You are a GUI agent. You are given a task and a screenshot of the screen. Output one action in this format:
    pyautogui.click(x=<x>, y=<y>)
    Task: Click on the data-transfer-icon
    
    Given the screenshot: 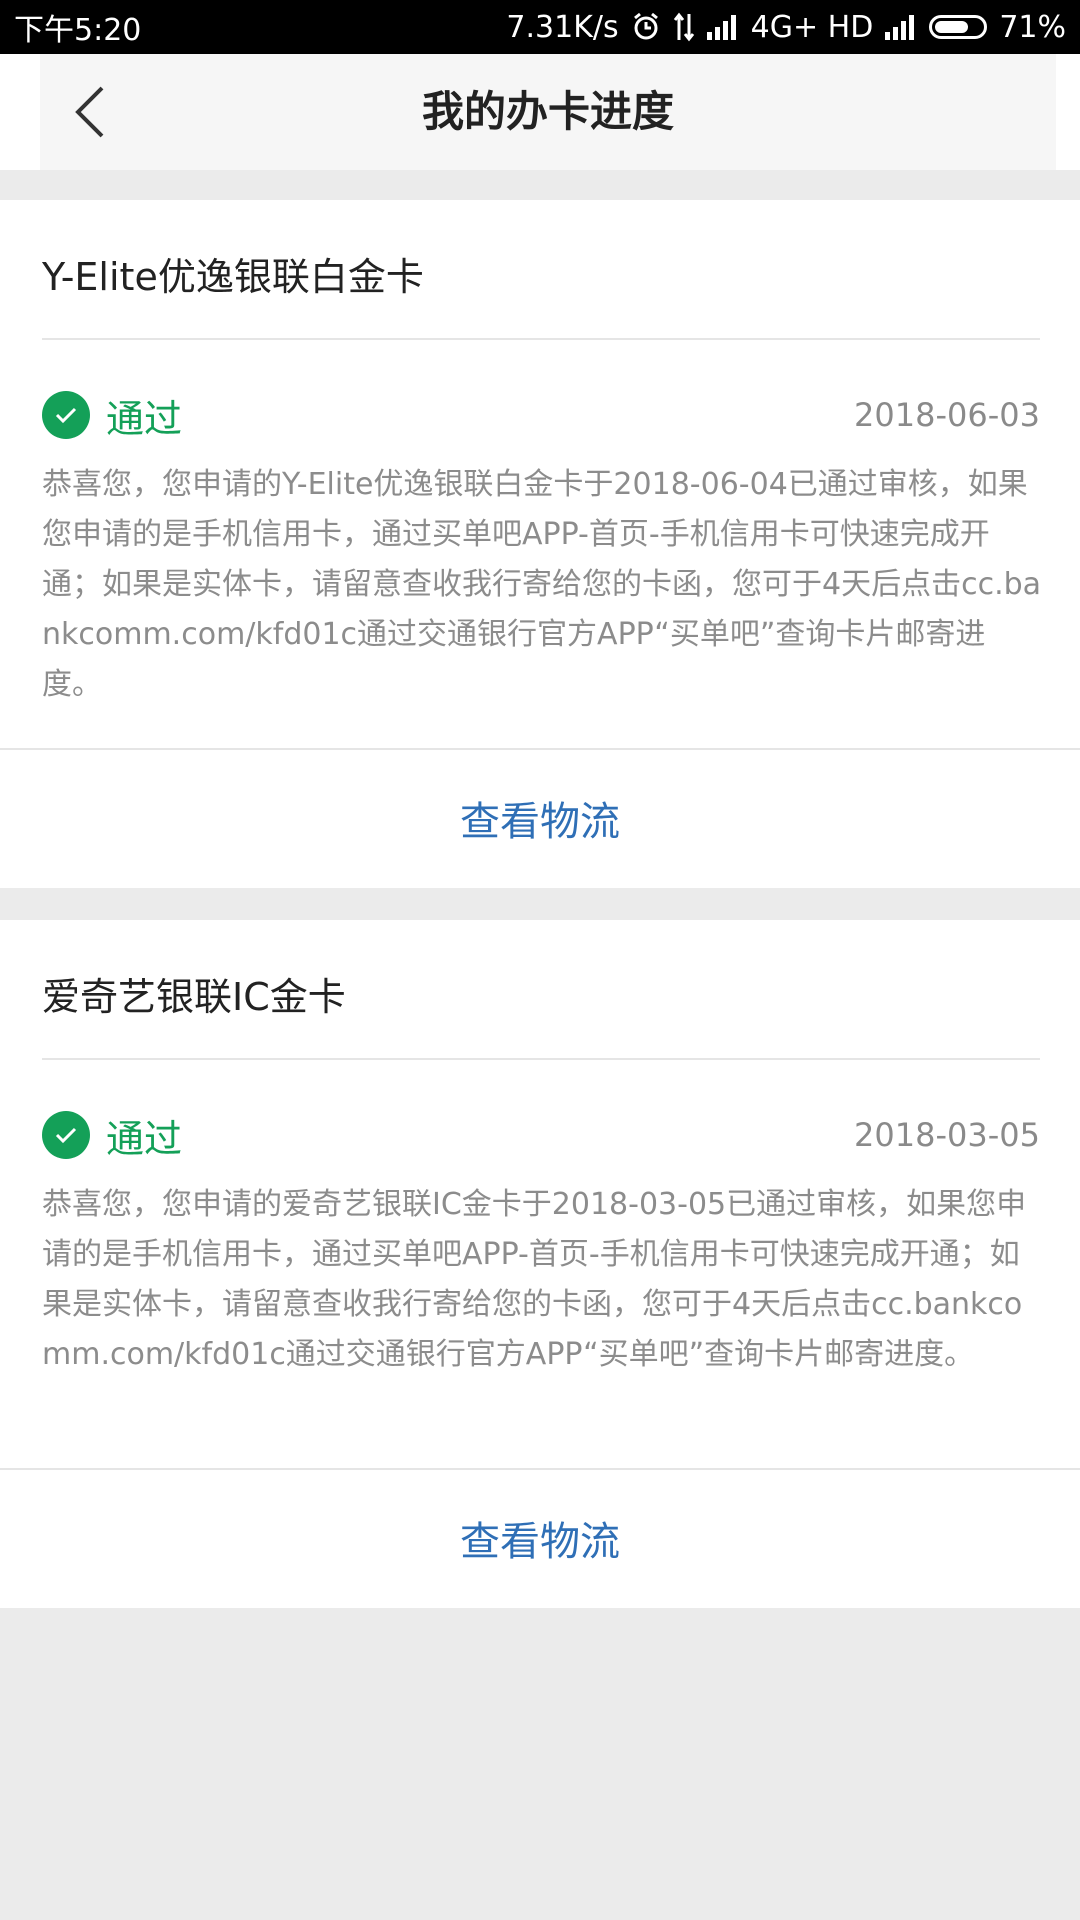 What is the action you would take?
    pyautogui.click(x=684, y=27)
    